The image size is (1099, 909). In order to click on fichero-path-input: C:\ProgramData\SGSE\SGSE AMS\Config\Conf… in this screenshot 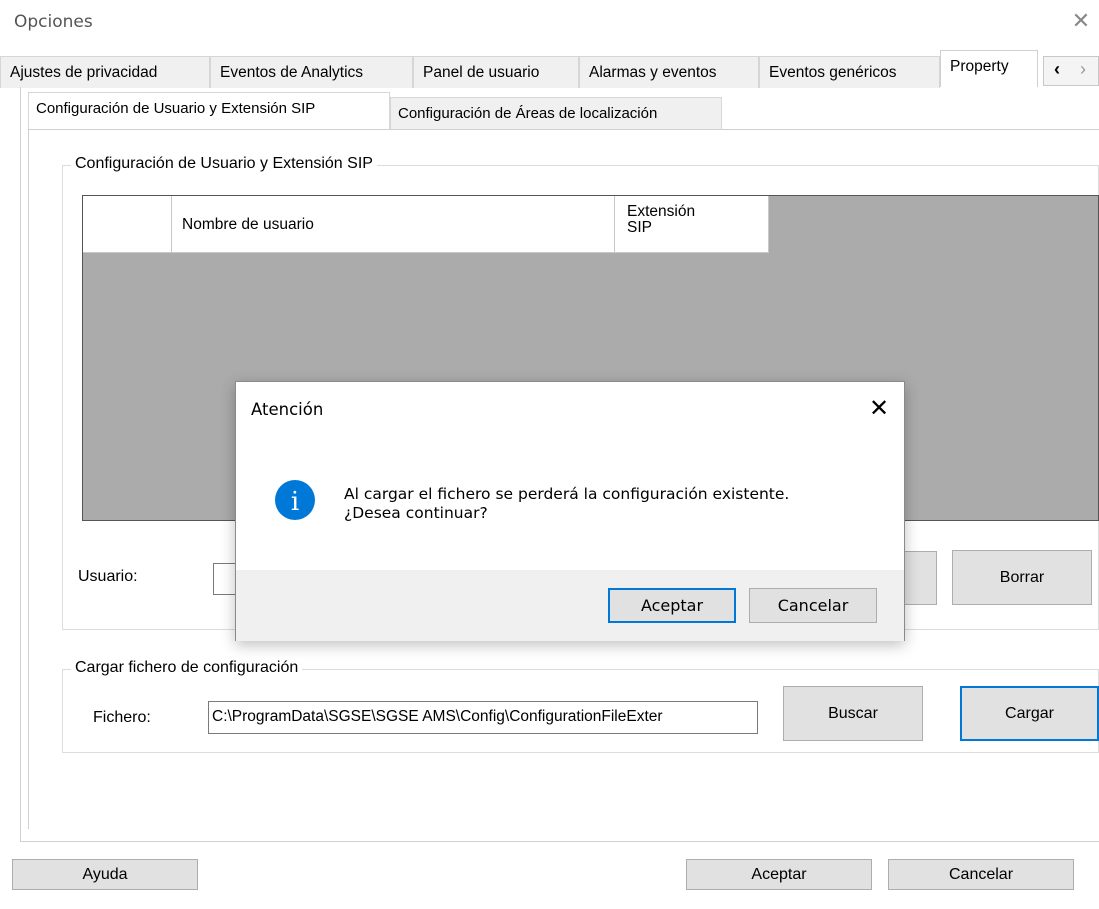, I will do `click(483, 717)`.